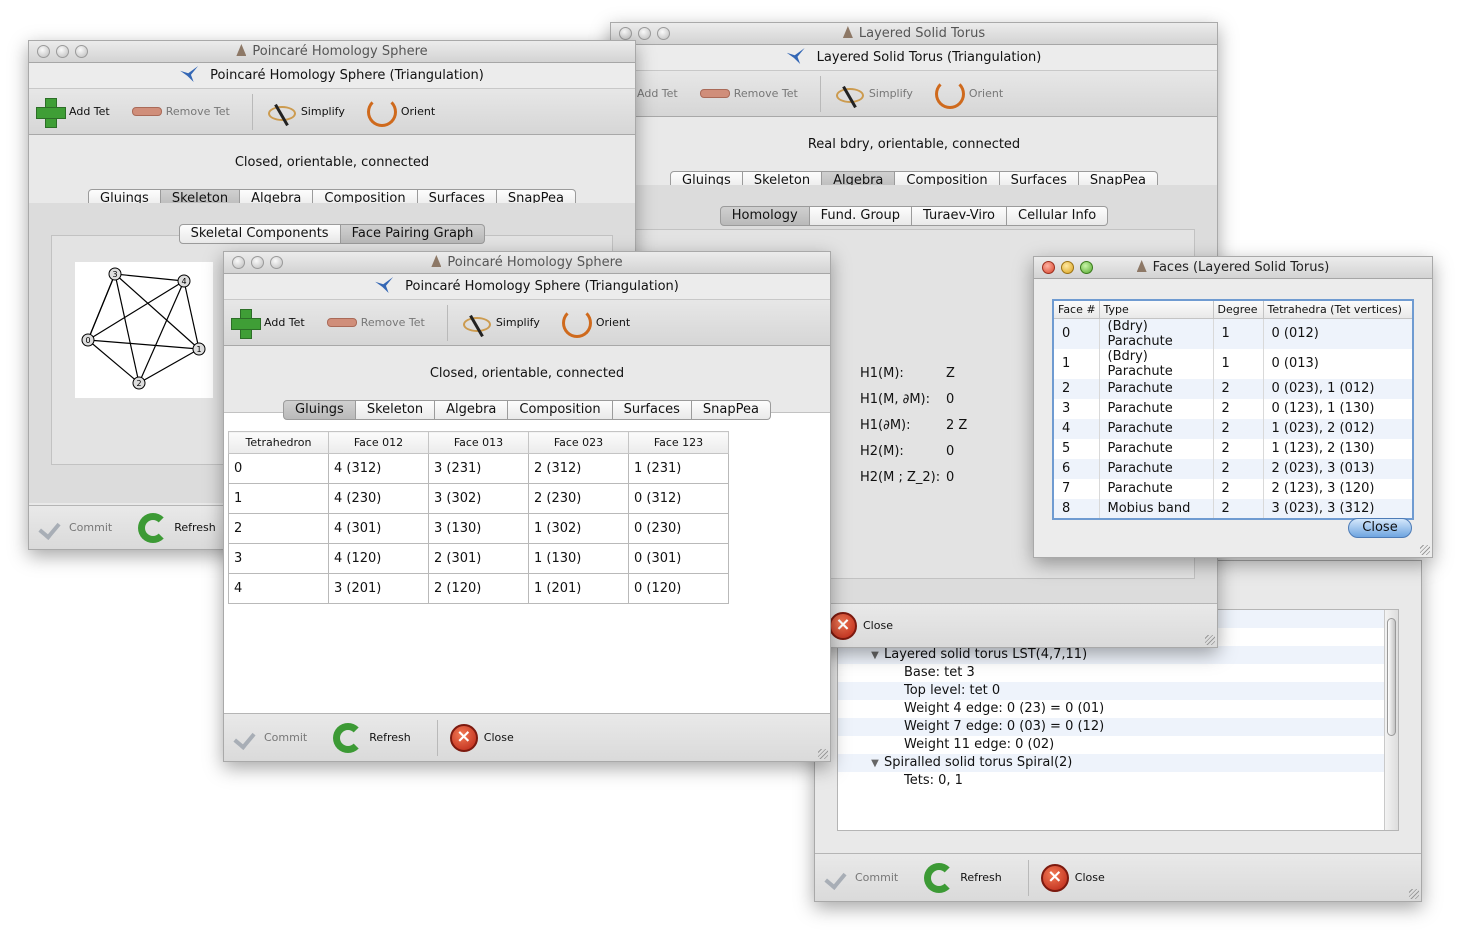 This screenshot has width=1470, height=935. What do you see at coordinates (1338, 448) in the screenshot?
I see `table-cell: 1 (123), 2 (130)` at bounding box center [1338, 448].